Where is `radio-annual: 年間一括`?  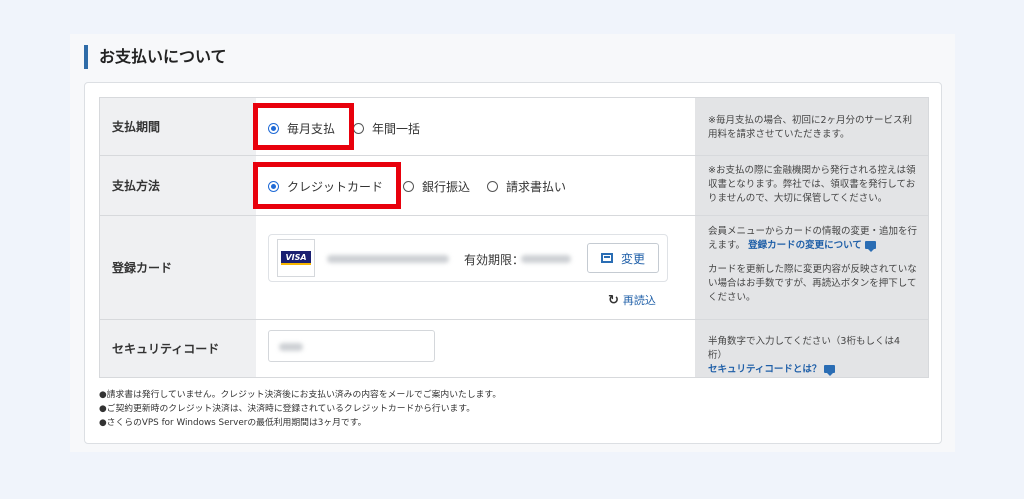 radio-annual: 年間一括 is located at coordinates (386, 128).